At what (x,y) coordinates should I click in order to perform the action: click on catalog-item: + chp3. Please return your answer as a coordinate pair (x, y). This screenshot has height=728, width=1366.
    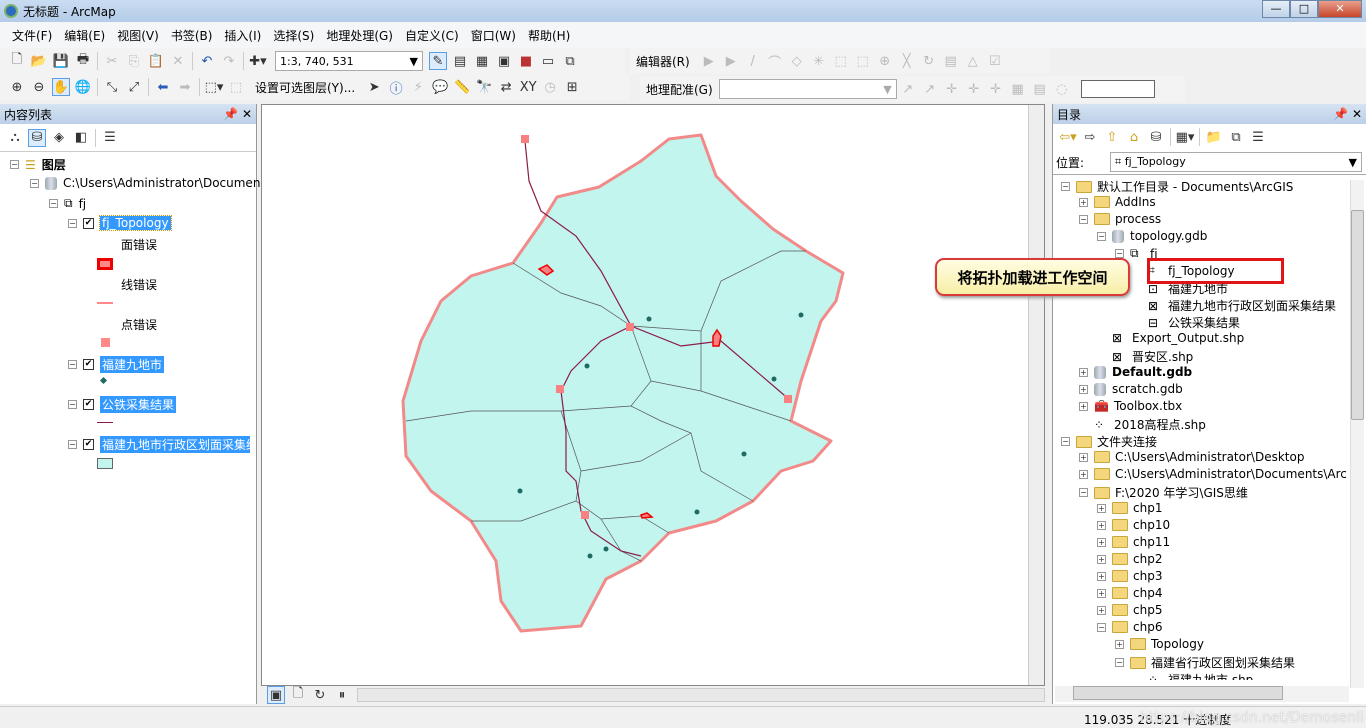
    Looking at the image, I should click on (1129, 576).